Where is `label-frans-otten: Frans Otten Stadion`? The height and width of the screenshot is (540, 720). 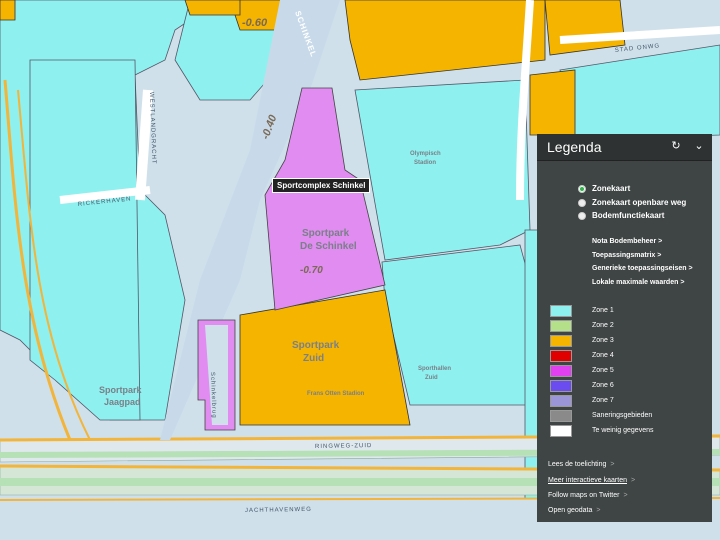 label-frans-otten: Frans Otten Stadion is located at coordinates (336, 394).